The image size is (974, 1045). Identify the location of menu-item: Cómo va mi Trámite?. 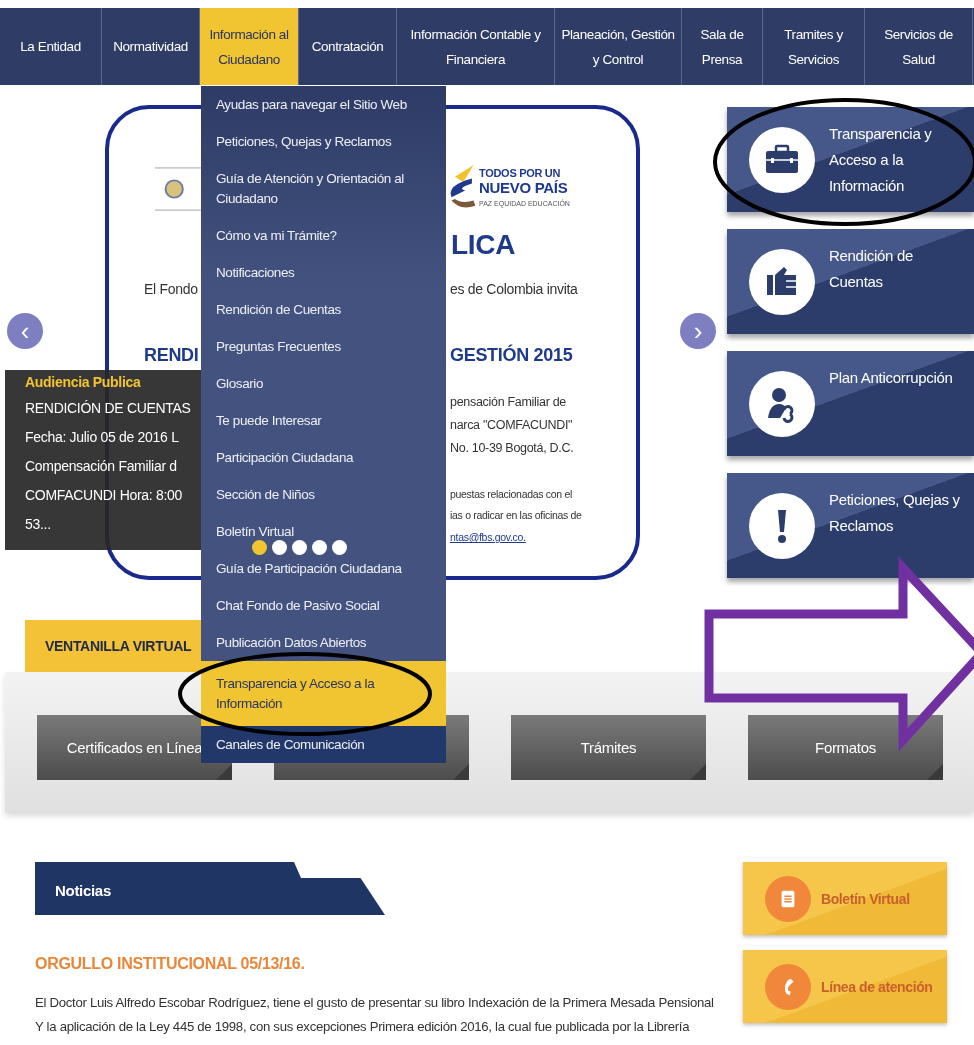
(323, 235).